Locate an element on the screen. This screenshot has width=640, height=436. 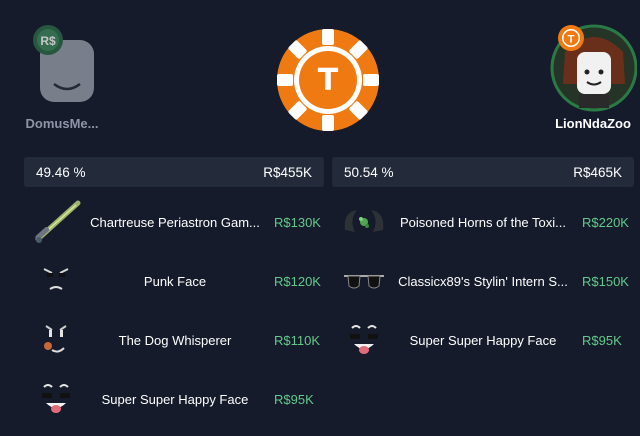
left-item: Super Super Happy Face R$95K is located at coordinates (176, 399).